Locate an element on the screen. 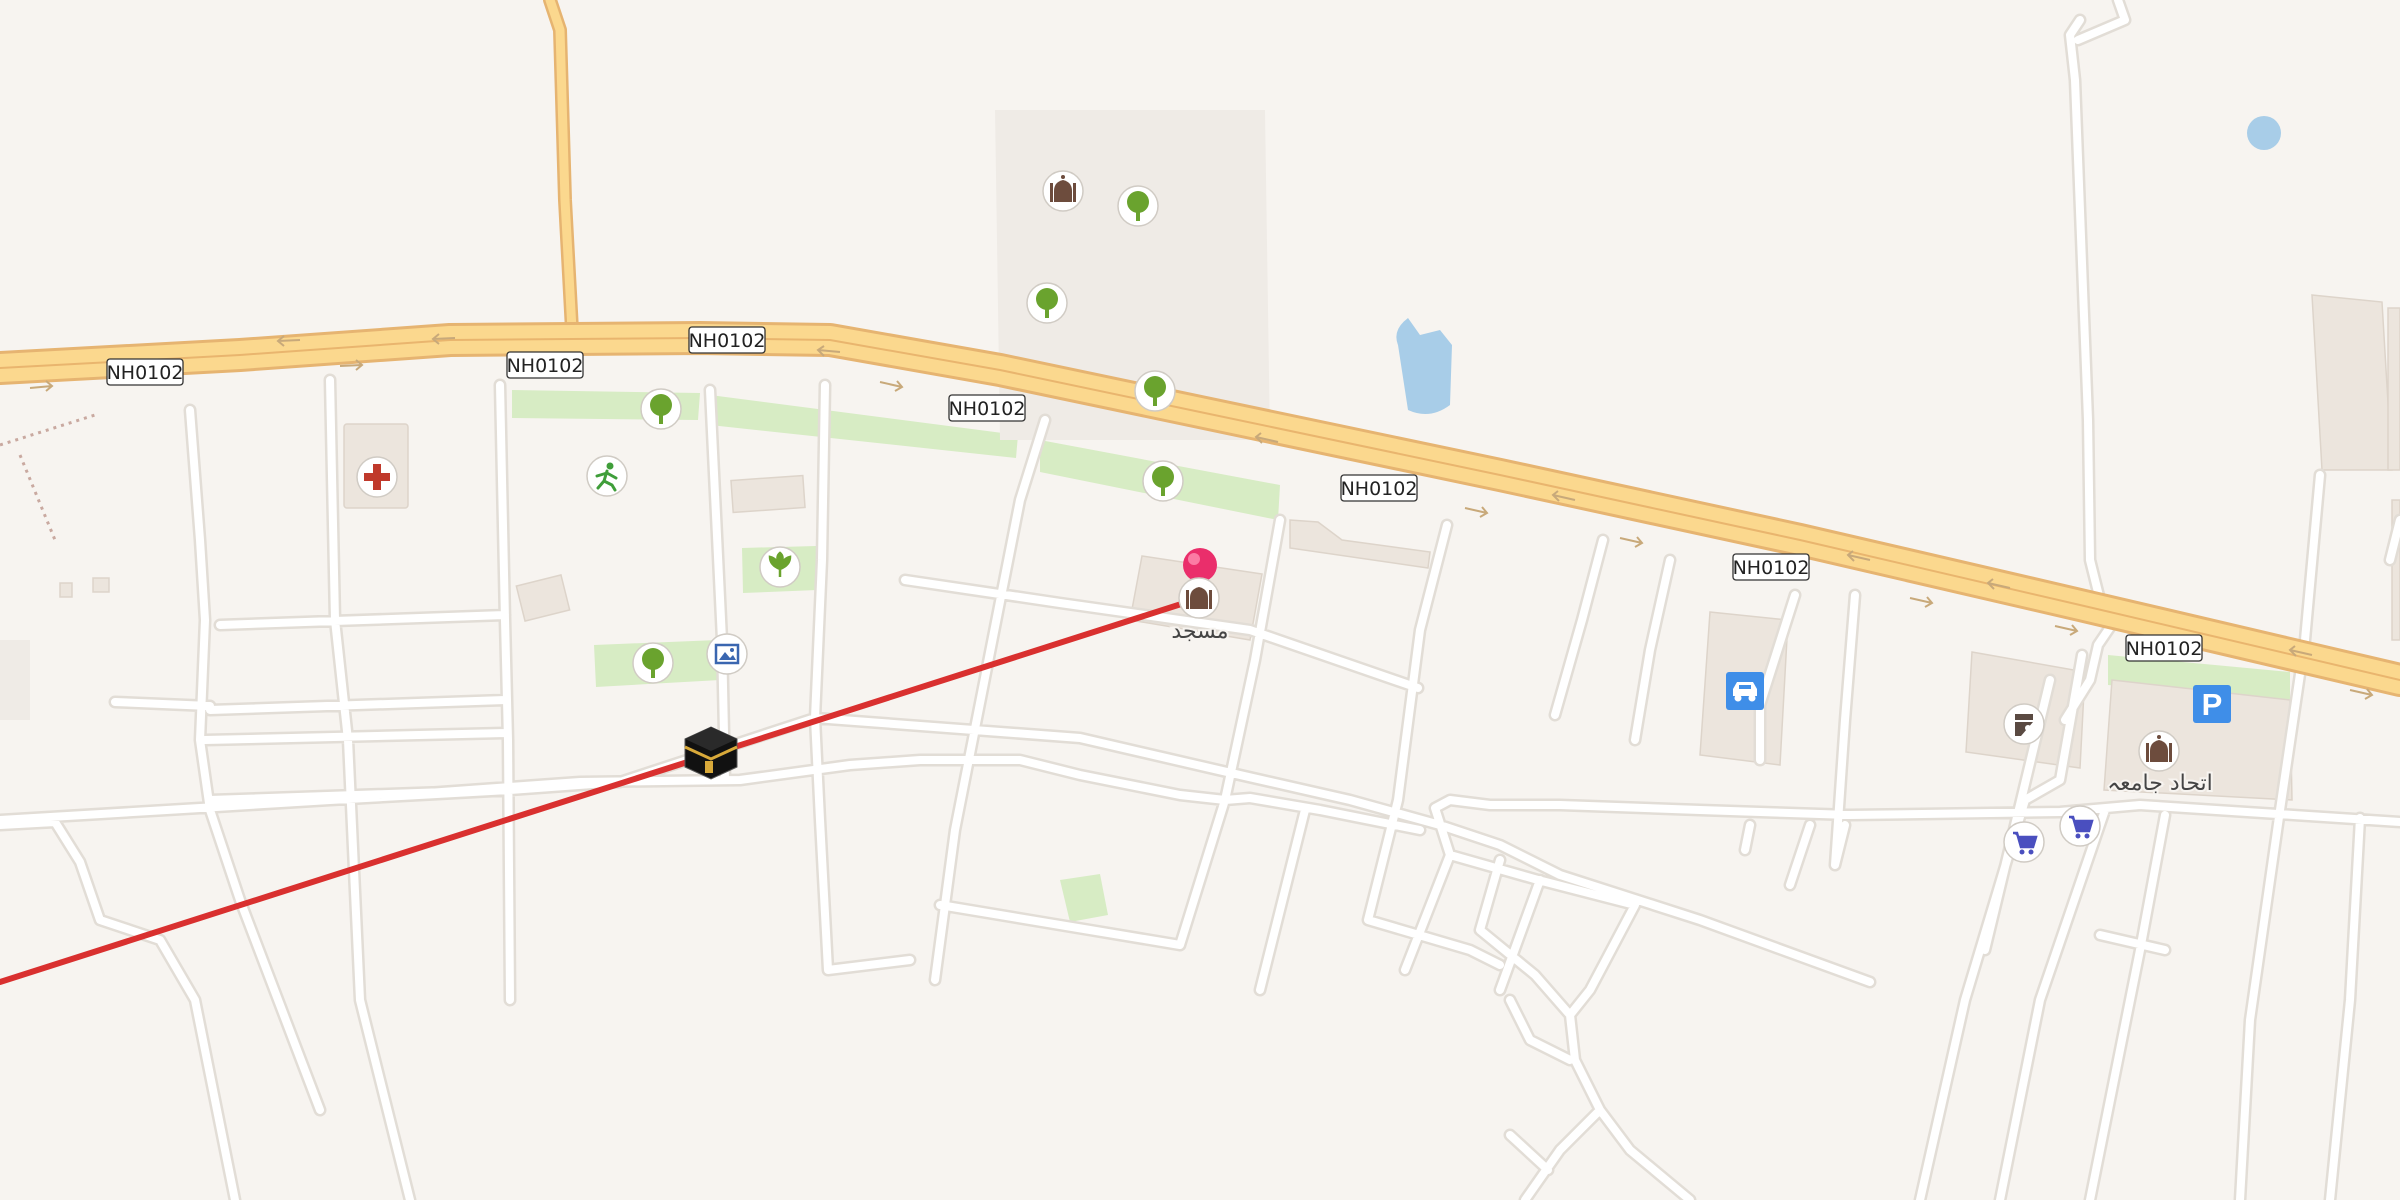  car-dealer-icon is located at coordinates (1745, 691).